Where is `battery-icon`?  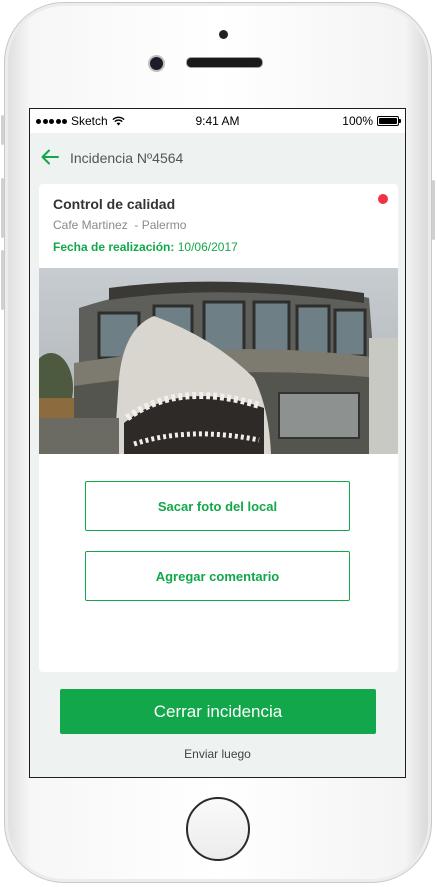 battery-icon is located at coordinates (389, 121).